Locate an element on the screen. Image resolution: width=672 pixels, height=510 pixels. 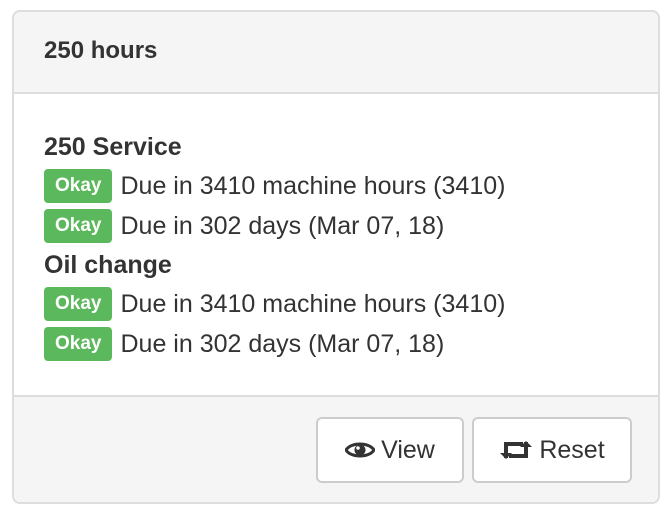
view-button: View is located at coordinates (390, 450).